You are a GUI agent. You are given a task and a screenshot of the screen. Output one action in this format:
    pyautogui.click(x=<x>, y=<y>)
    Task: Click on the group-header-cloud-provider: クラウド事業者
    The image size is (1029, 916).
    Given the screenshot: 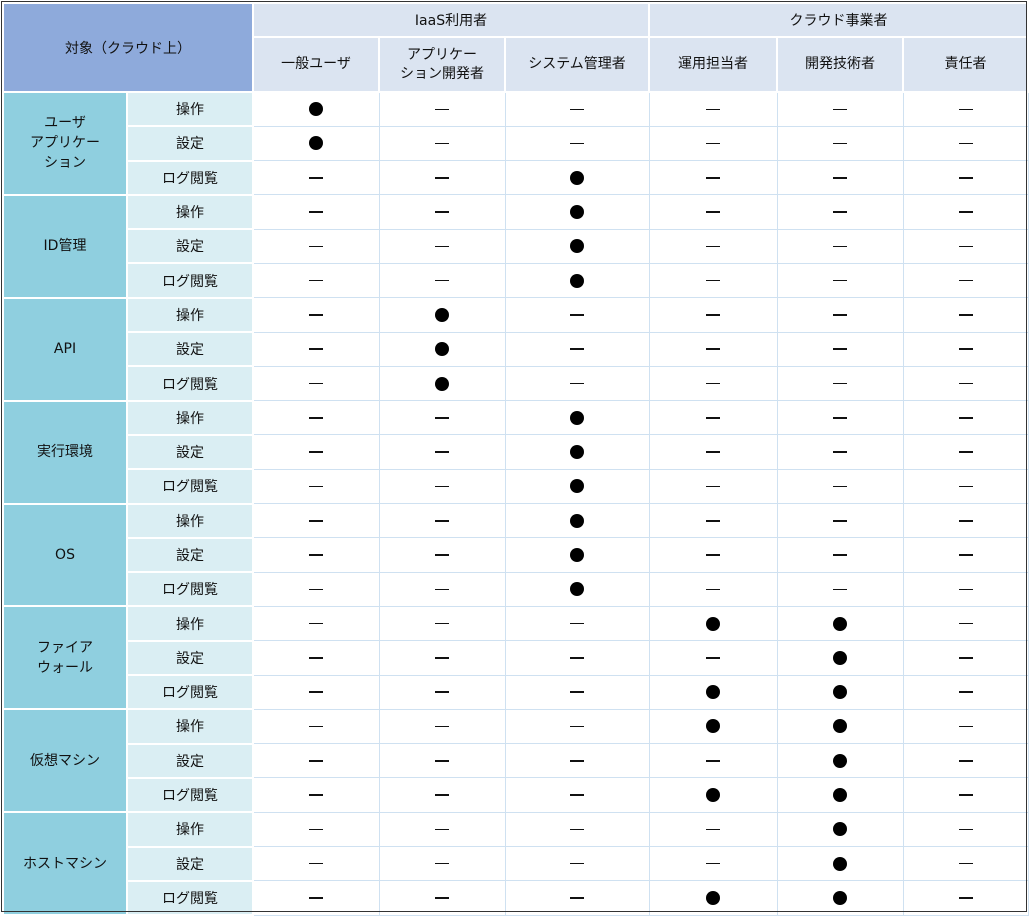 What is the action you would take?
    pyautogui.click(x=838, y=20)
    